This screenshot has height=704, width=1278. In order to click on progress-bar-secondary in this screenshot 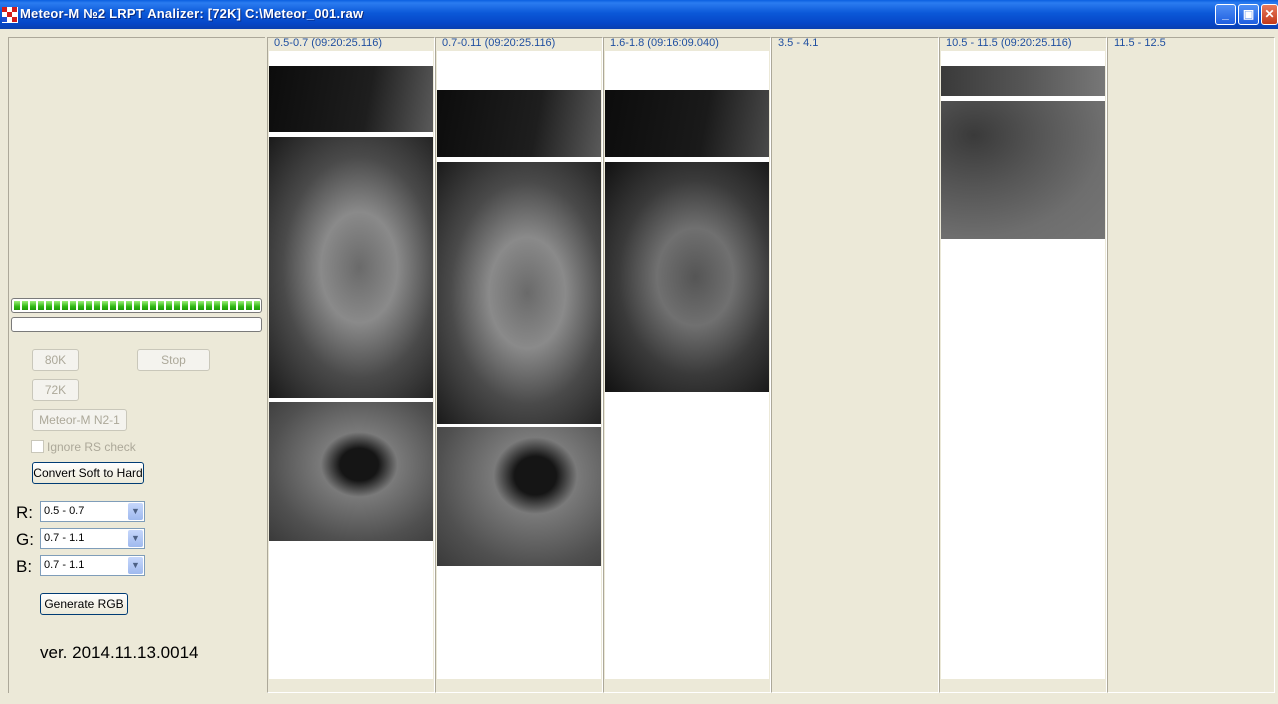, I will do `click(136, 324)`.